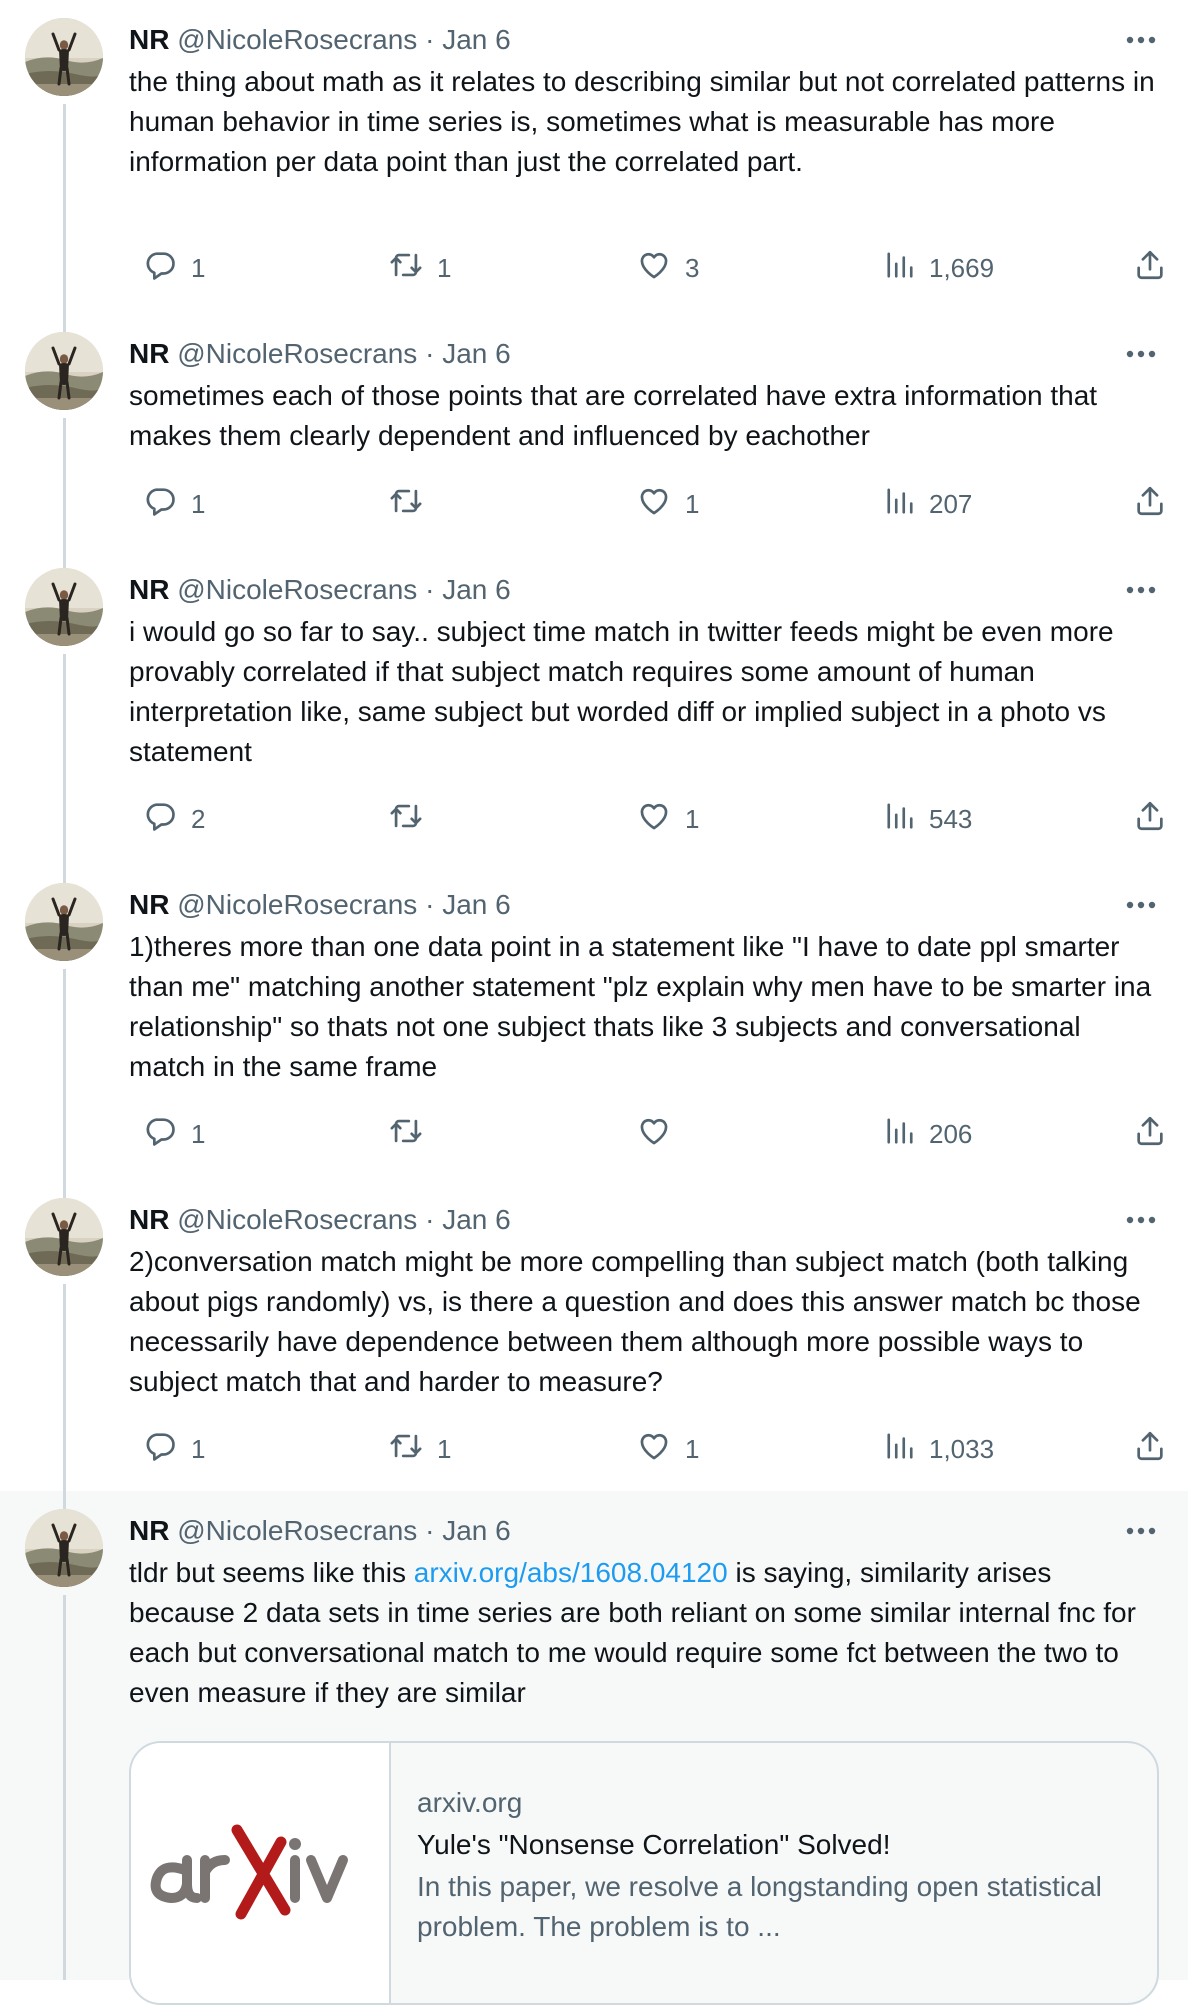 The image size is (1188, 2005). What do you see at coordinates (571, 1572) in the screenshot?
I see `tweet-link: arxiv.org/abs/1608.04120` at bounding box center [571, 1572].